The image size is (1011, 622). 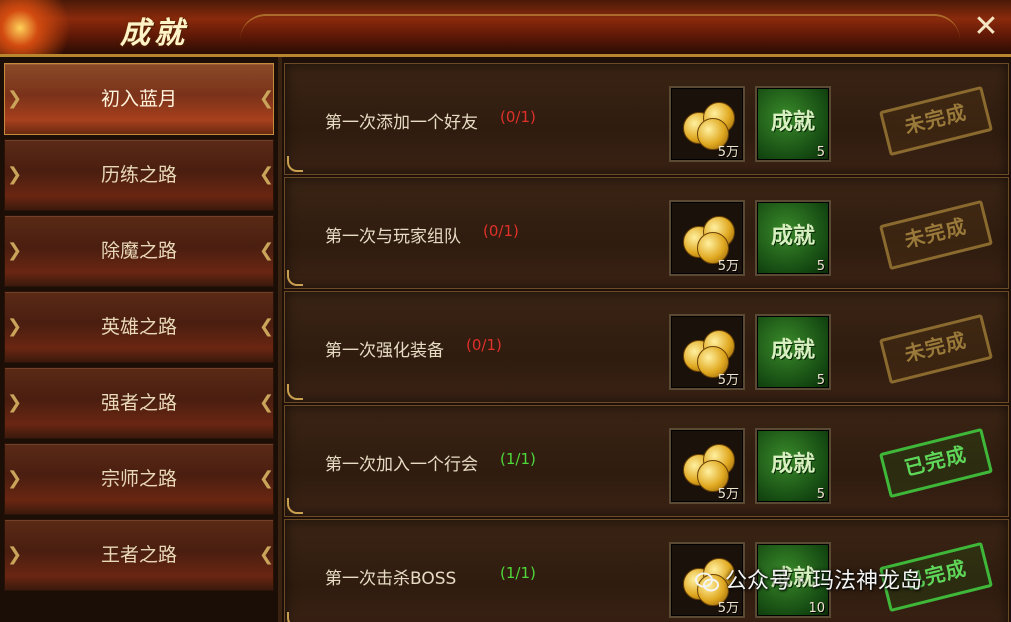 What do you see at coordinates (646, 347) in the screenshot?
I see `achievement-row: 第一次强化装备 (0/1) 5万 成就 5 未完成` at bounding box center [646, 347].